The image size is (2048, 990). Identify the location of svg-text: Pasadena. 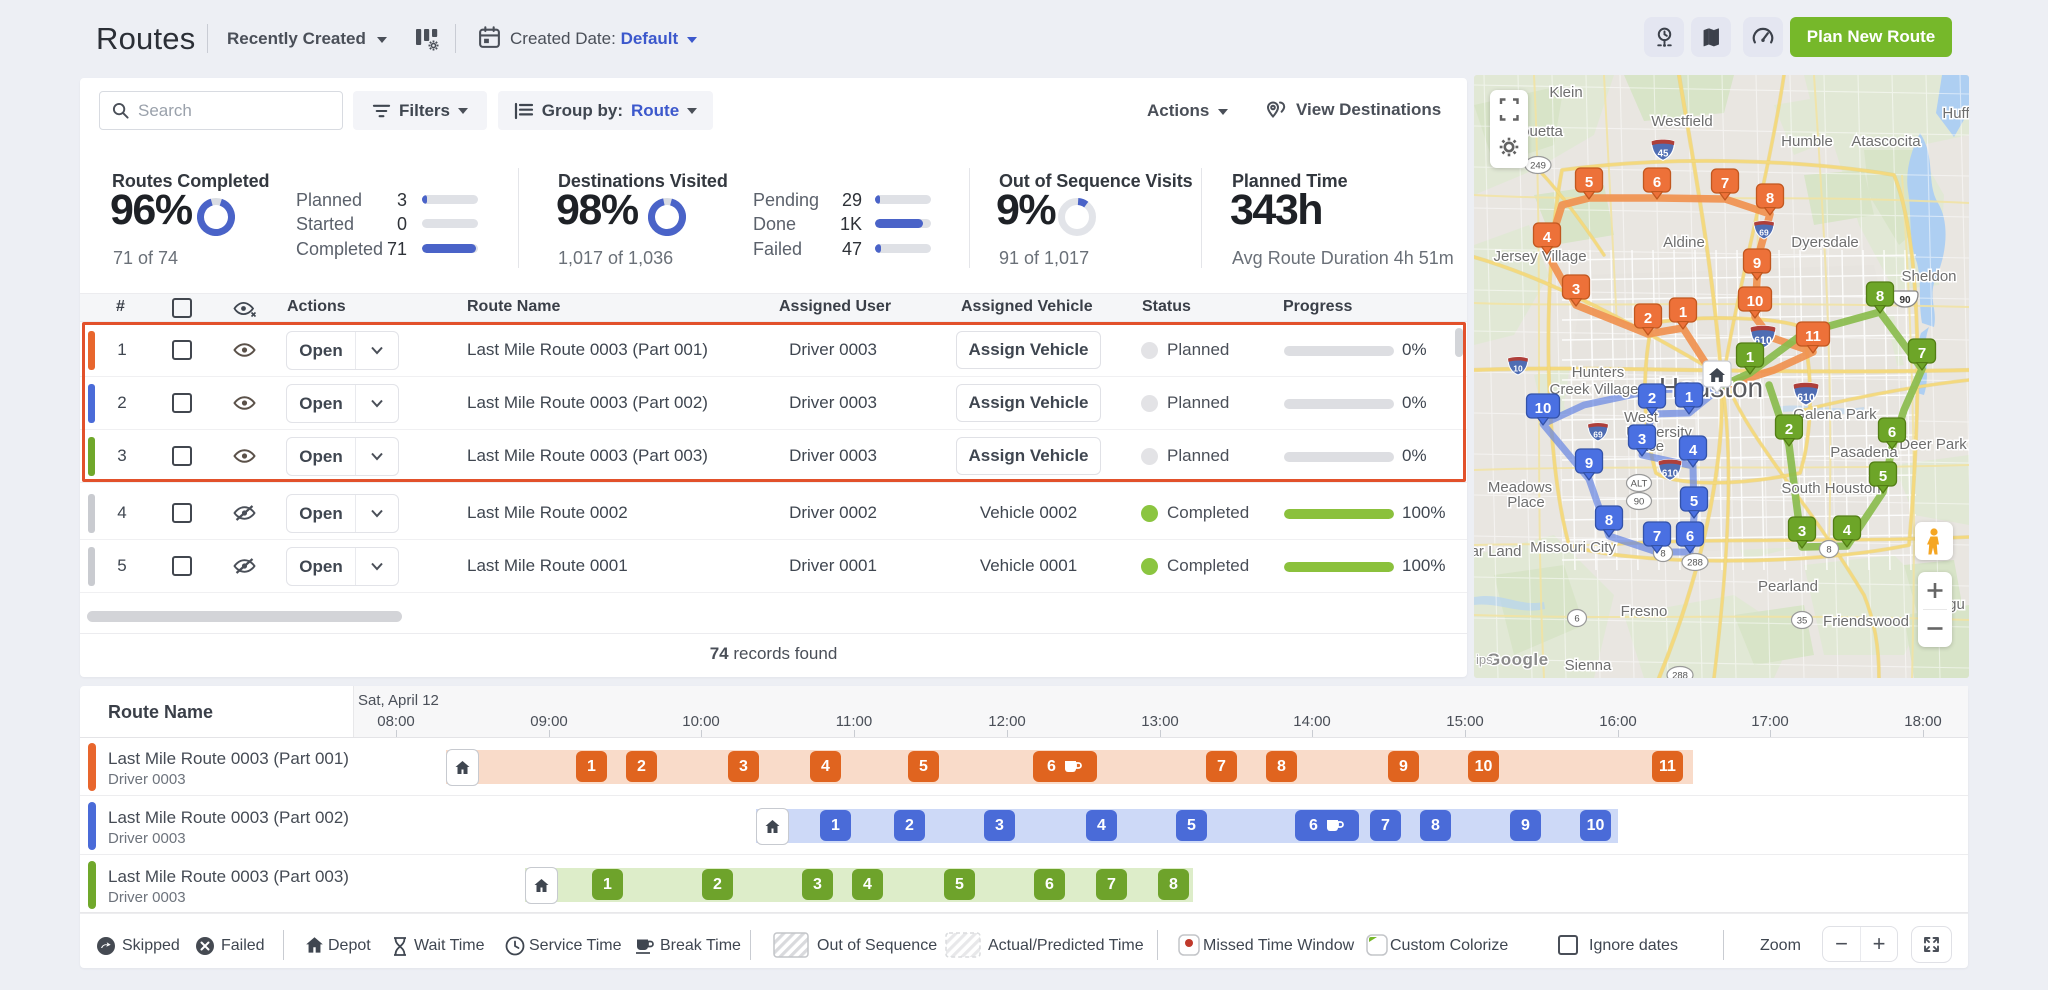
(1864, 452).